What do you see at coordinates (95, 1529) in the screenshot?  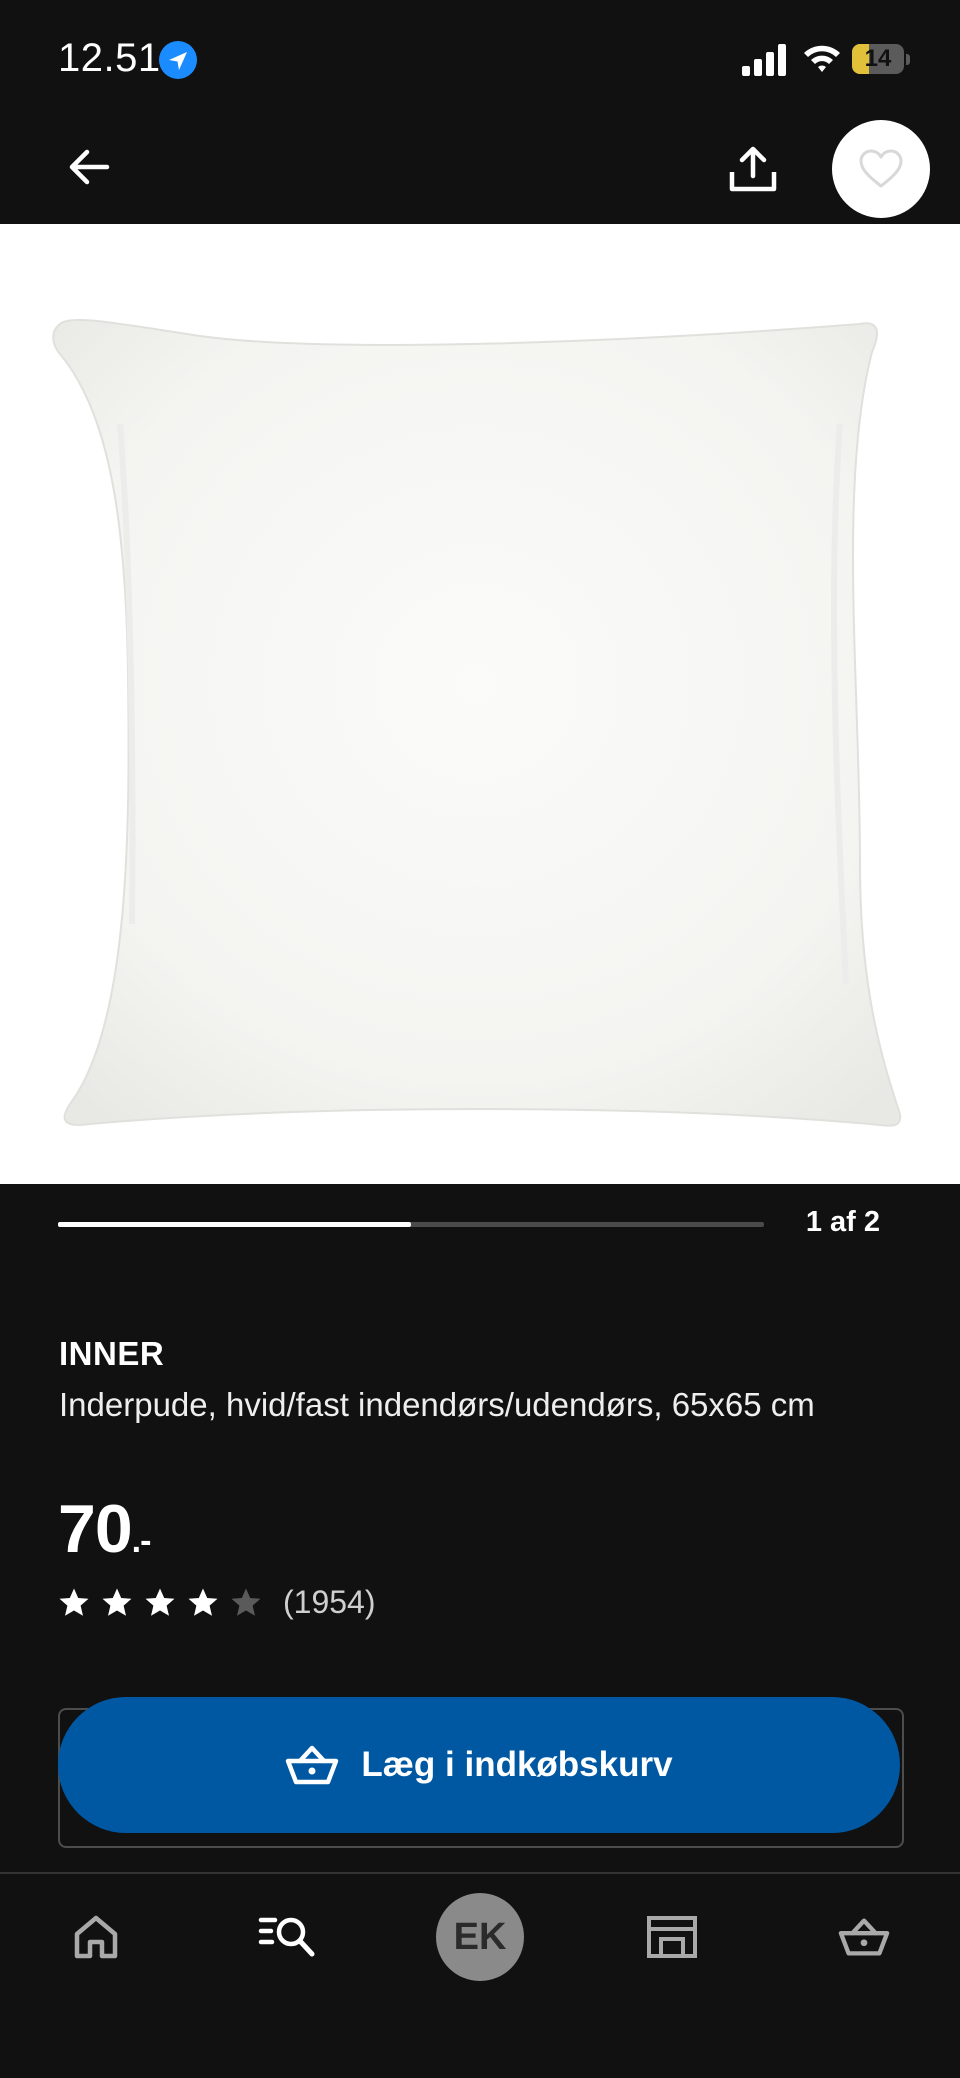 I see `price-value: 70` at bounding box center [95, 1529].